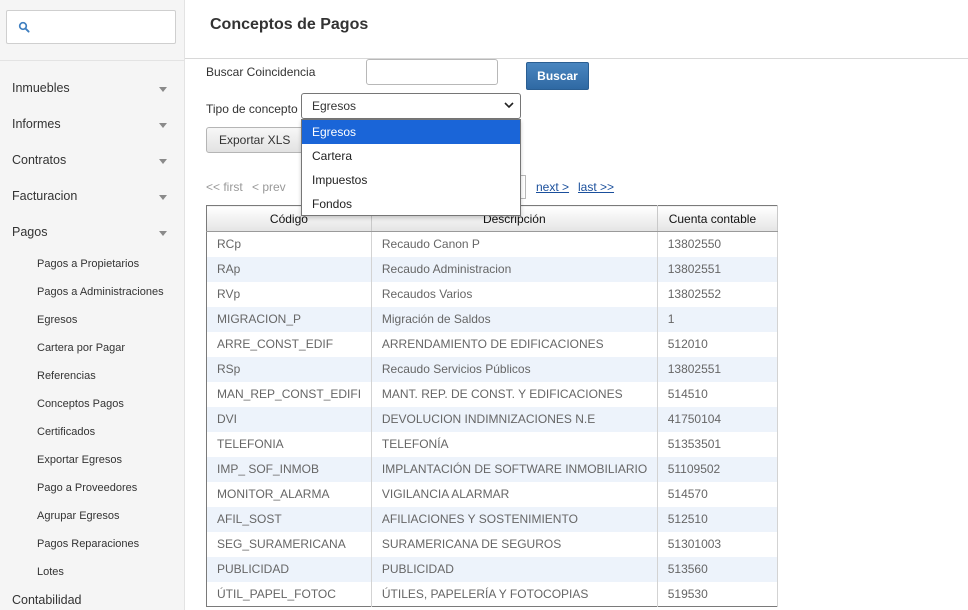  I want to click on cell-cuenta: 13802552, so click(718, 294).